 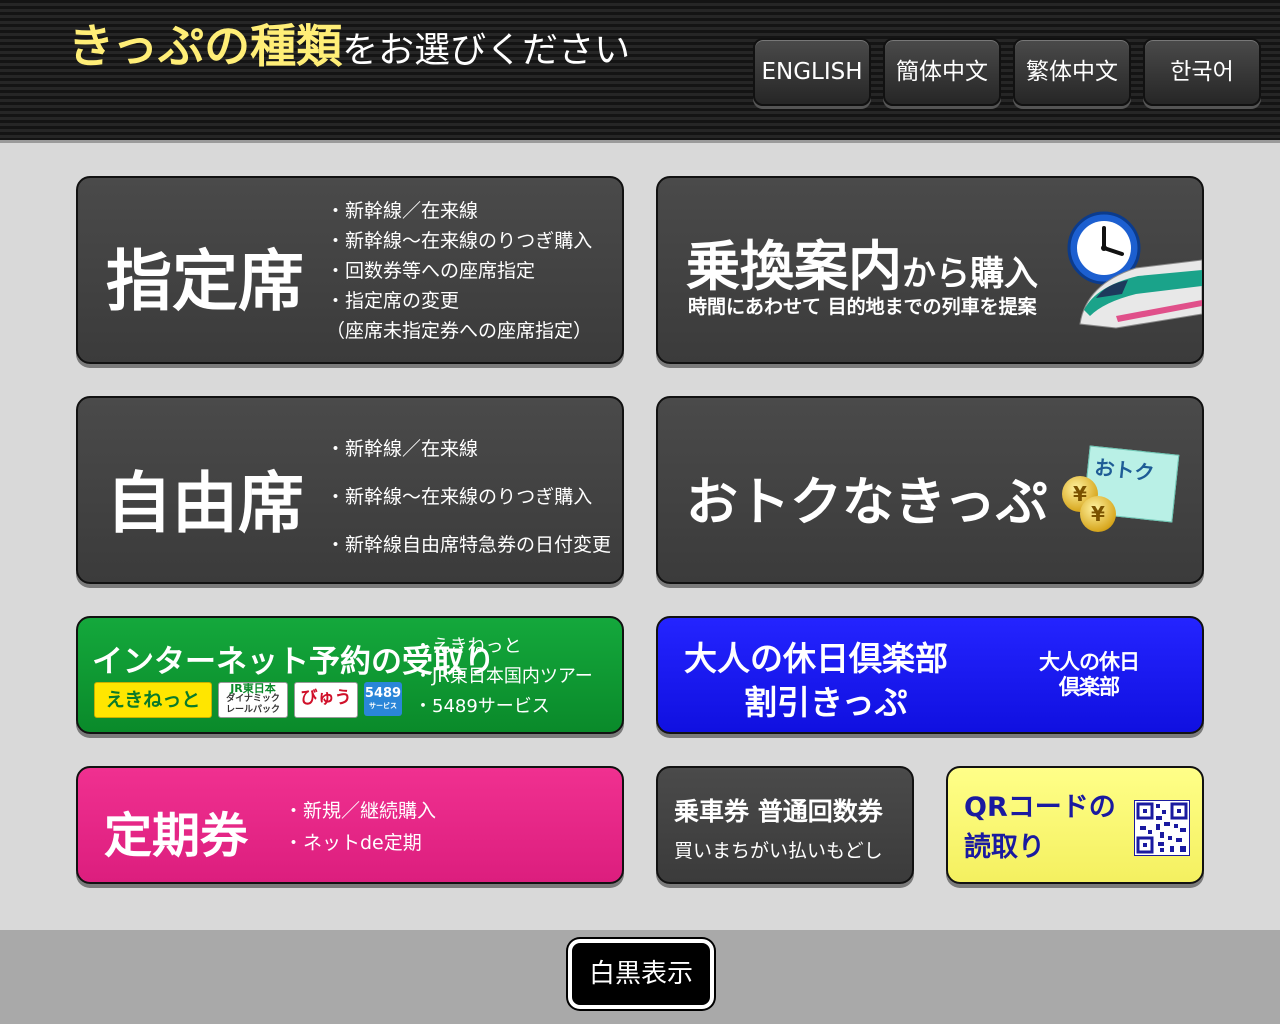 What do you see at coordinates (469, 545) in the screenshot?
I see `unreserved-bullet-3: ・新幹線自由席特急券の日付変更` at bounding box center [469, 545].